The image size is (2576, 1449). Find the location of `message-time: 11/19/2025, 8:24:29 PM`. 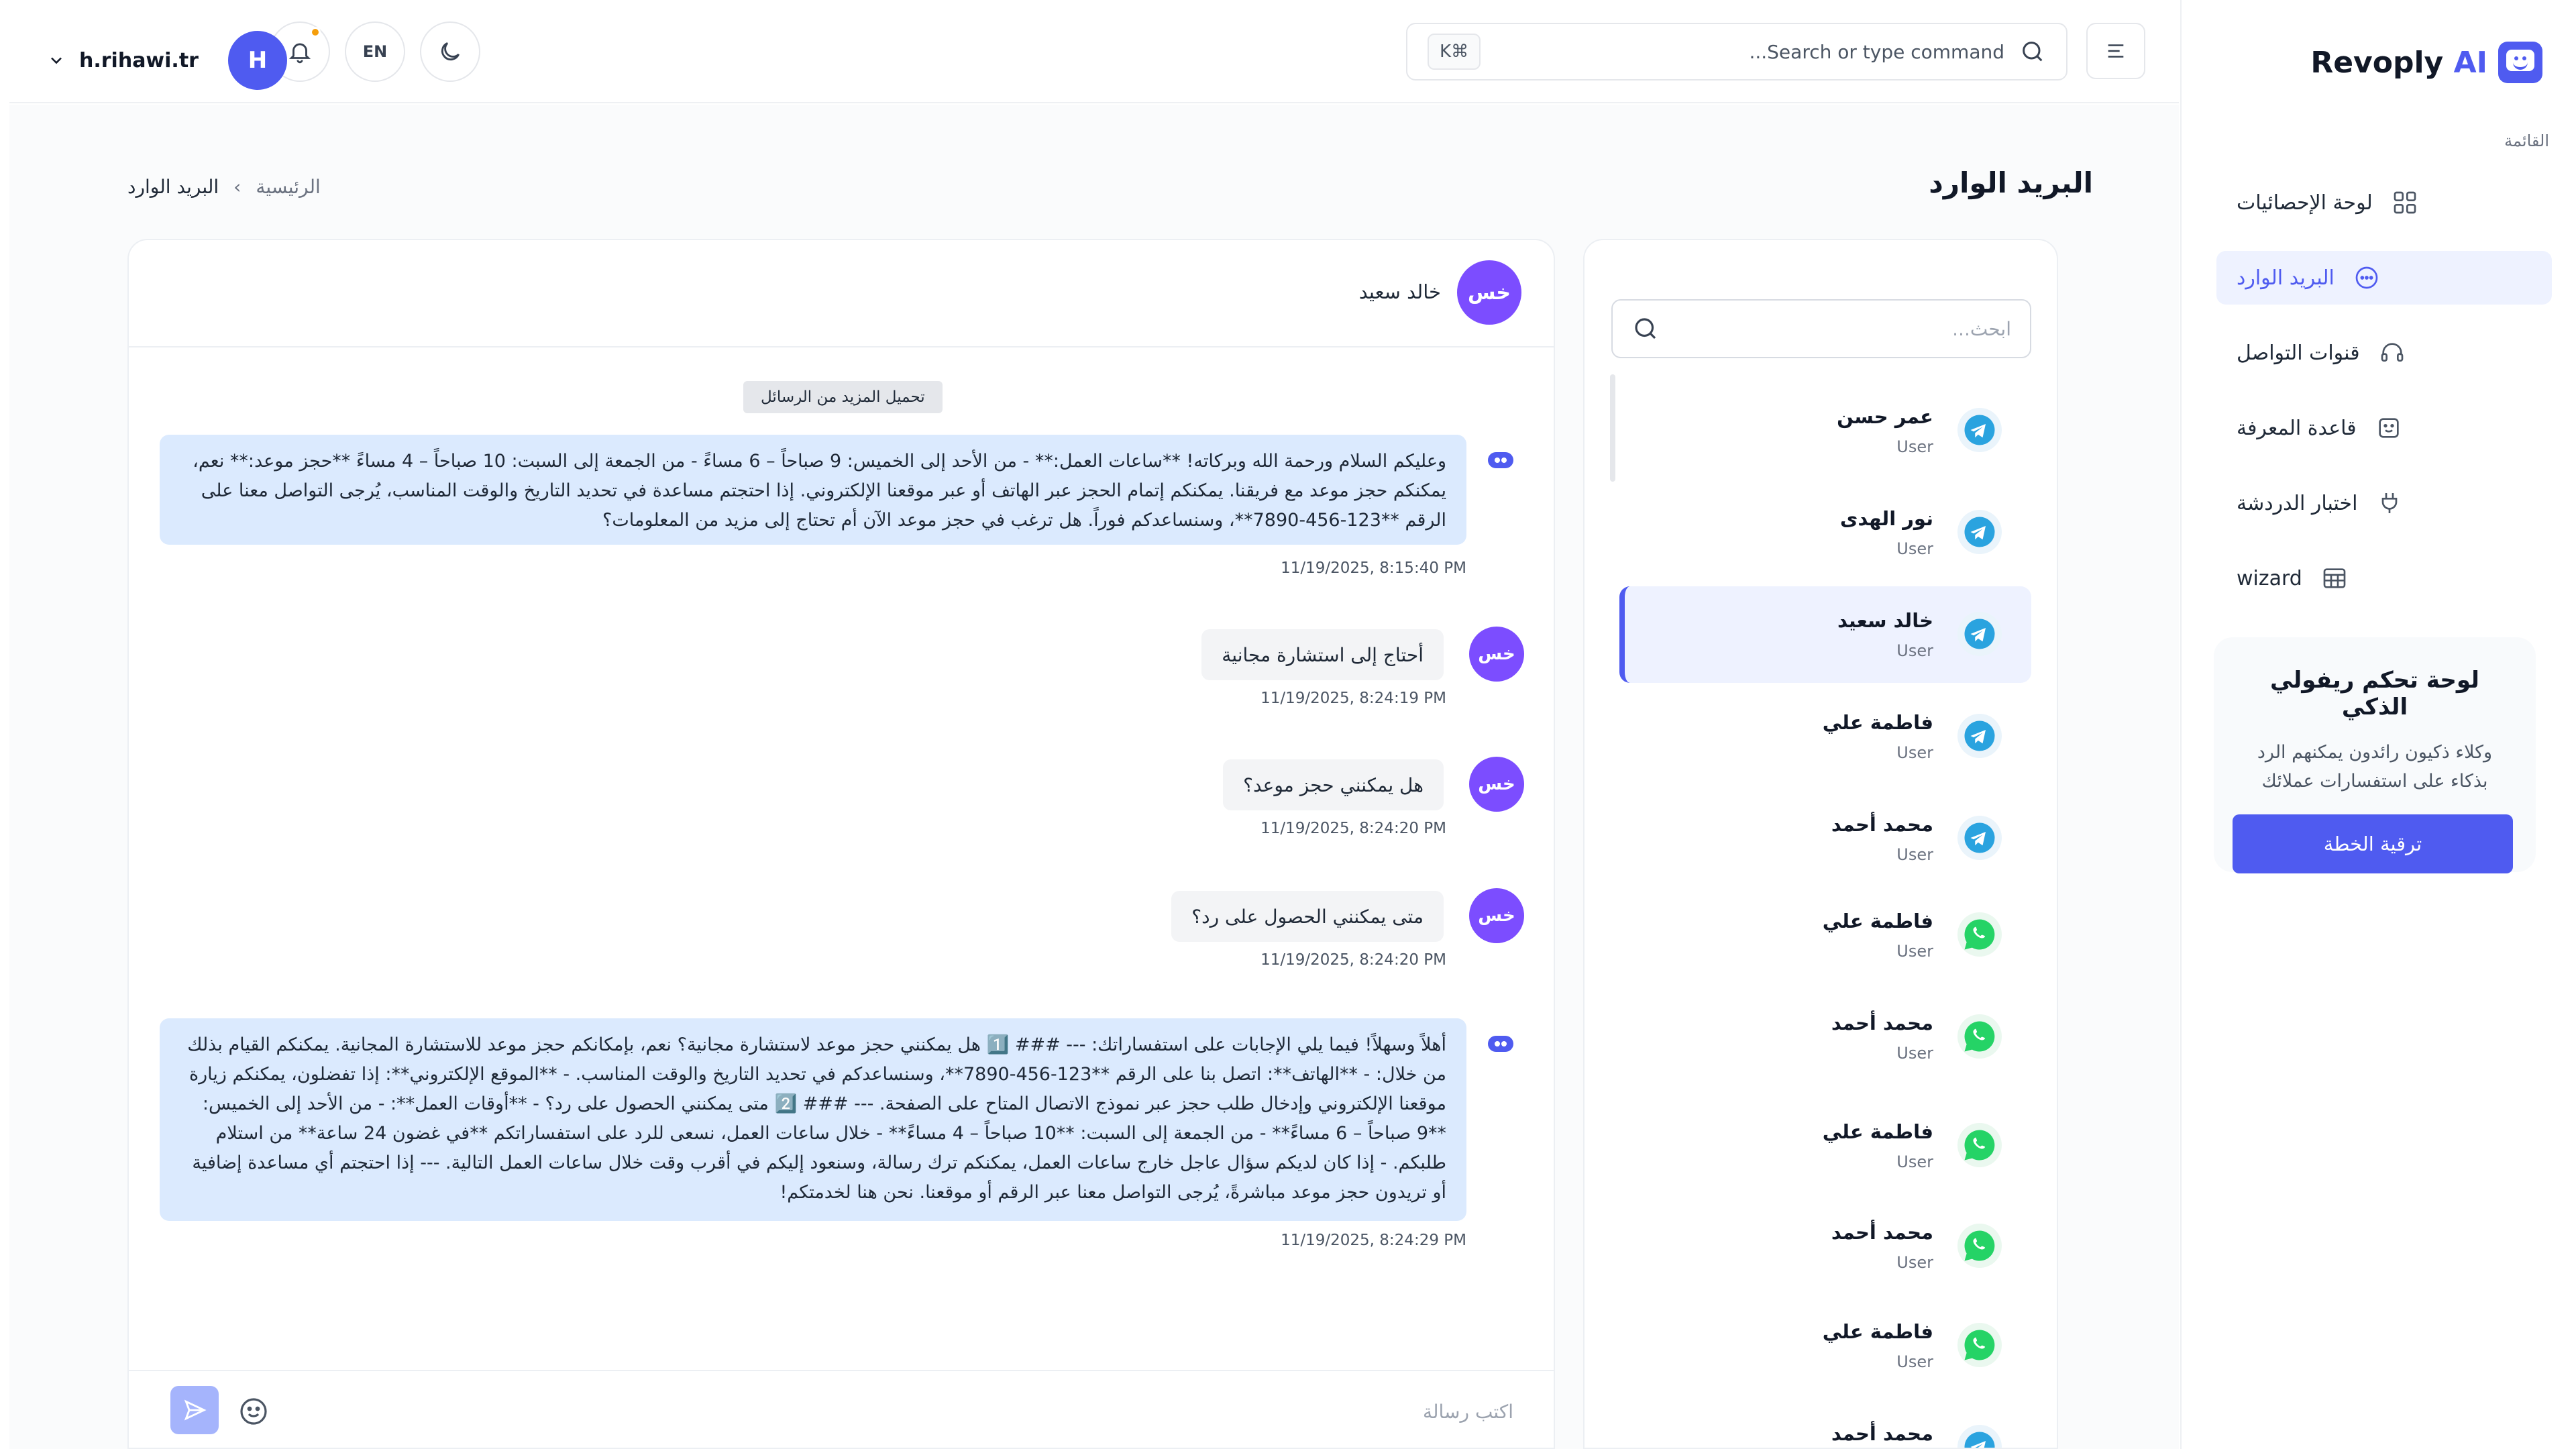

message-time: 11/19/2025, 8:24:29 PM is located at coordinates (1373, 1240).